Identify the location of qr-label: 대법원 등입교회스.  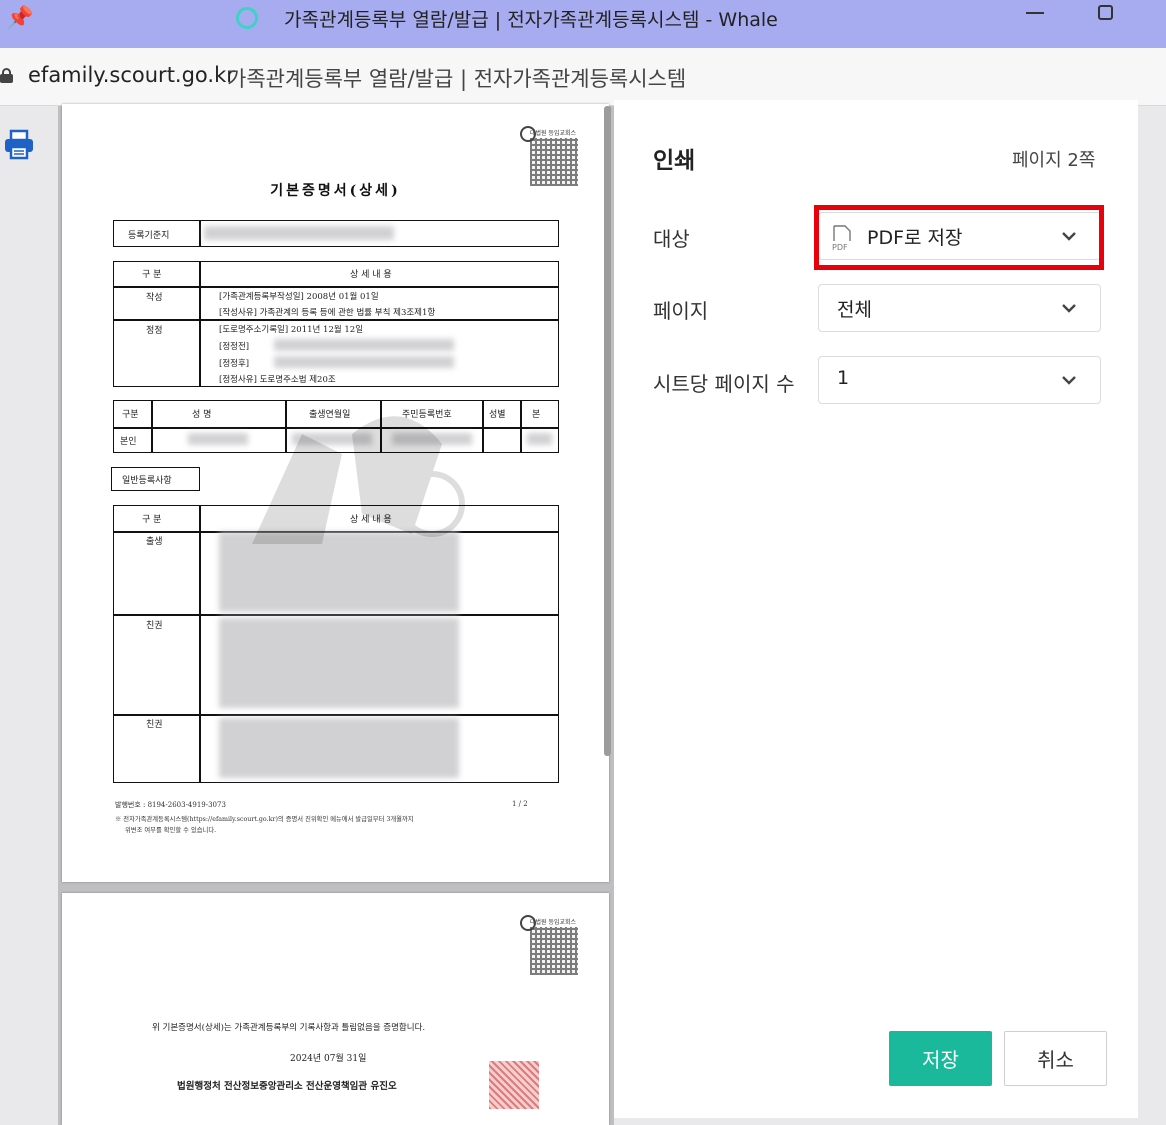
(553, 133).